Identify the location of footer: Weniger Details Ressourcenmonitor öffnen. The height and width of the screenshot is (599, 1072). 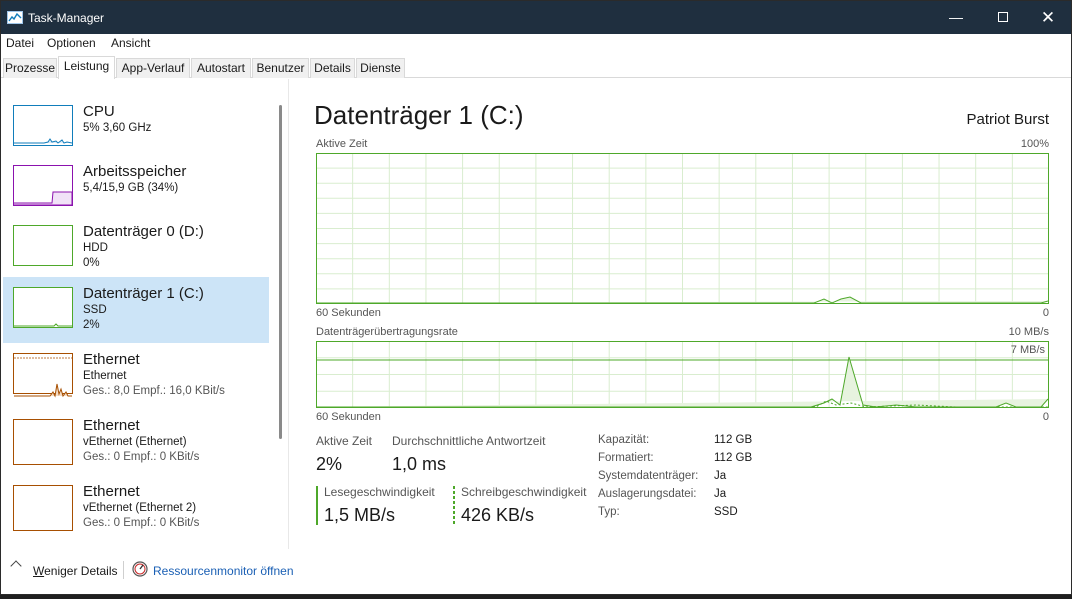
(536, 571).